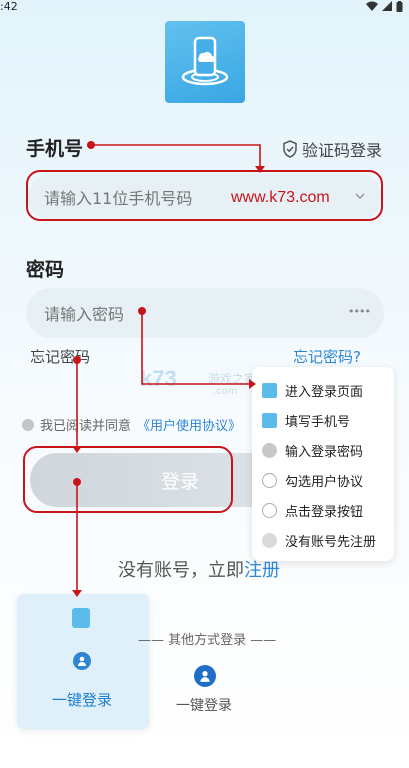  Describe the element at coordinates (269, 450) in the screenshot. I see `password-icon` at that location.